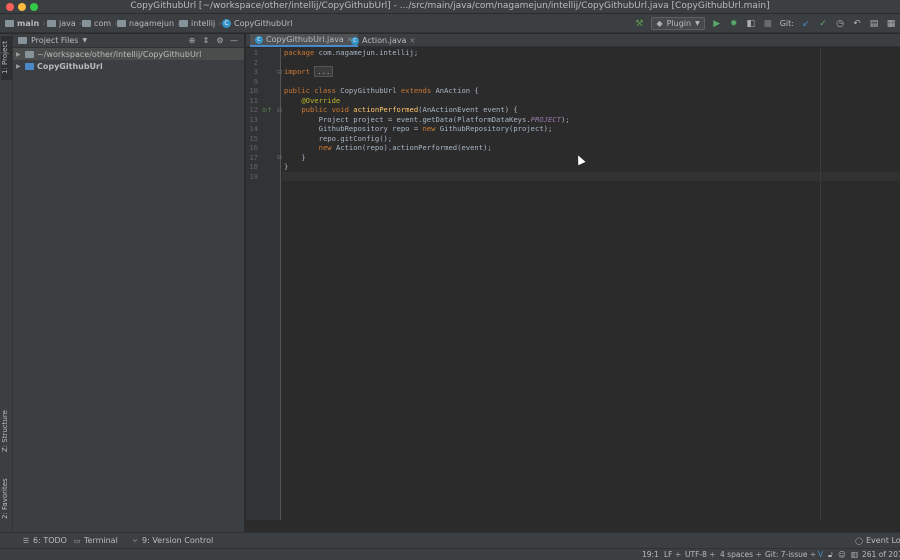 The image size is (900, 560). What do you see at coordinates (565, 119) in the screenshot?
I see `code-token: );` at bounding box center [565, 119].